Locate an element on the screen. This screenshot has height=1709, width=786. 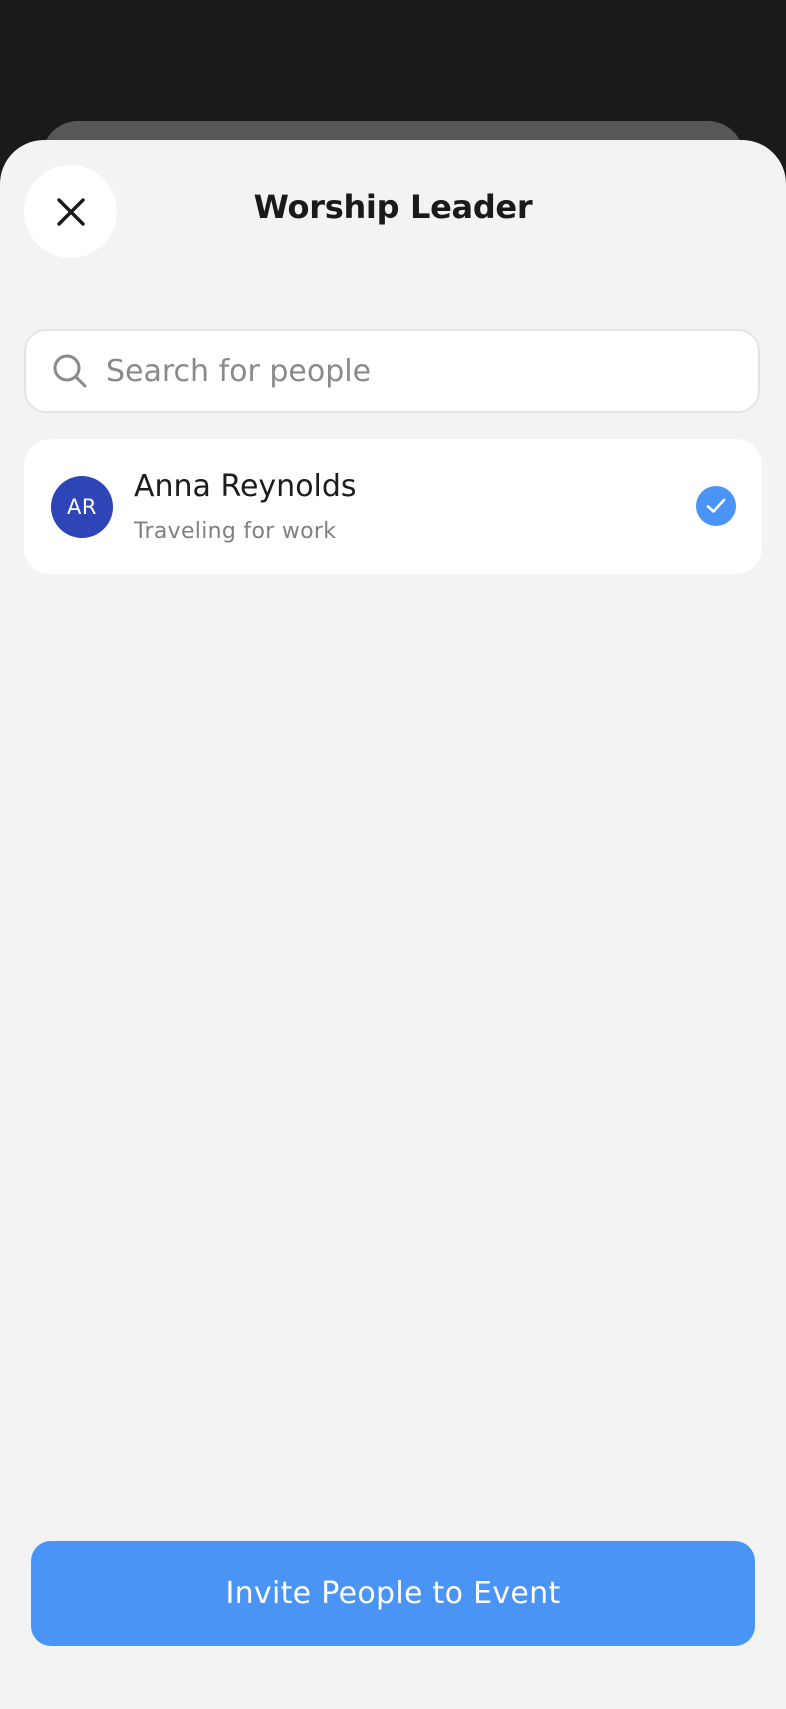
list-item: AR Anna Reynolds Traveling for work is located at coordinates (393, 506).